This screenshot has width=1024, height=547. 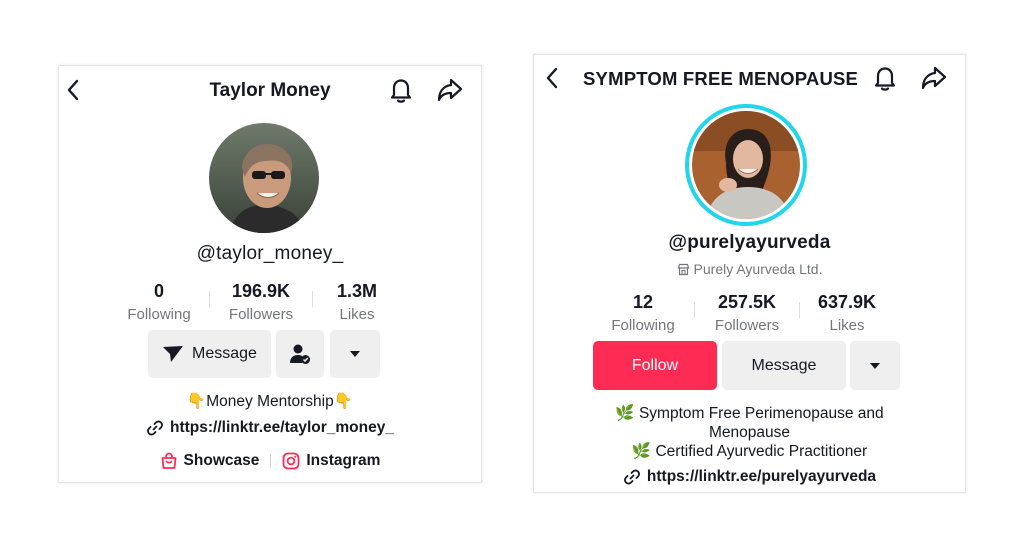 I want to click on stats-row: 0 Following 196.9K Followers 1.3M Likes, so click(x=255, y=302).